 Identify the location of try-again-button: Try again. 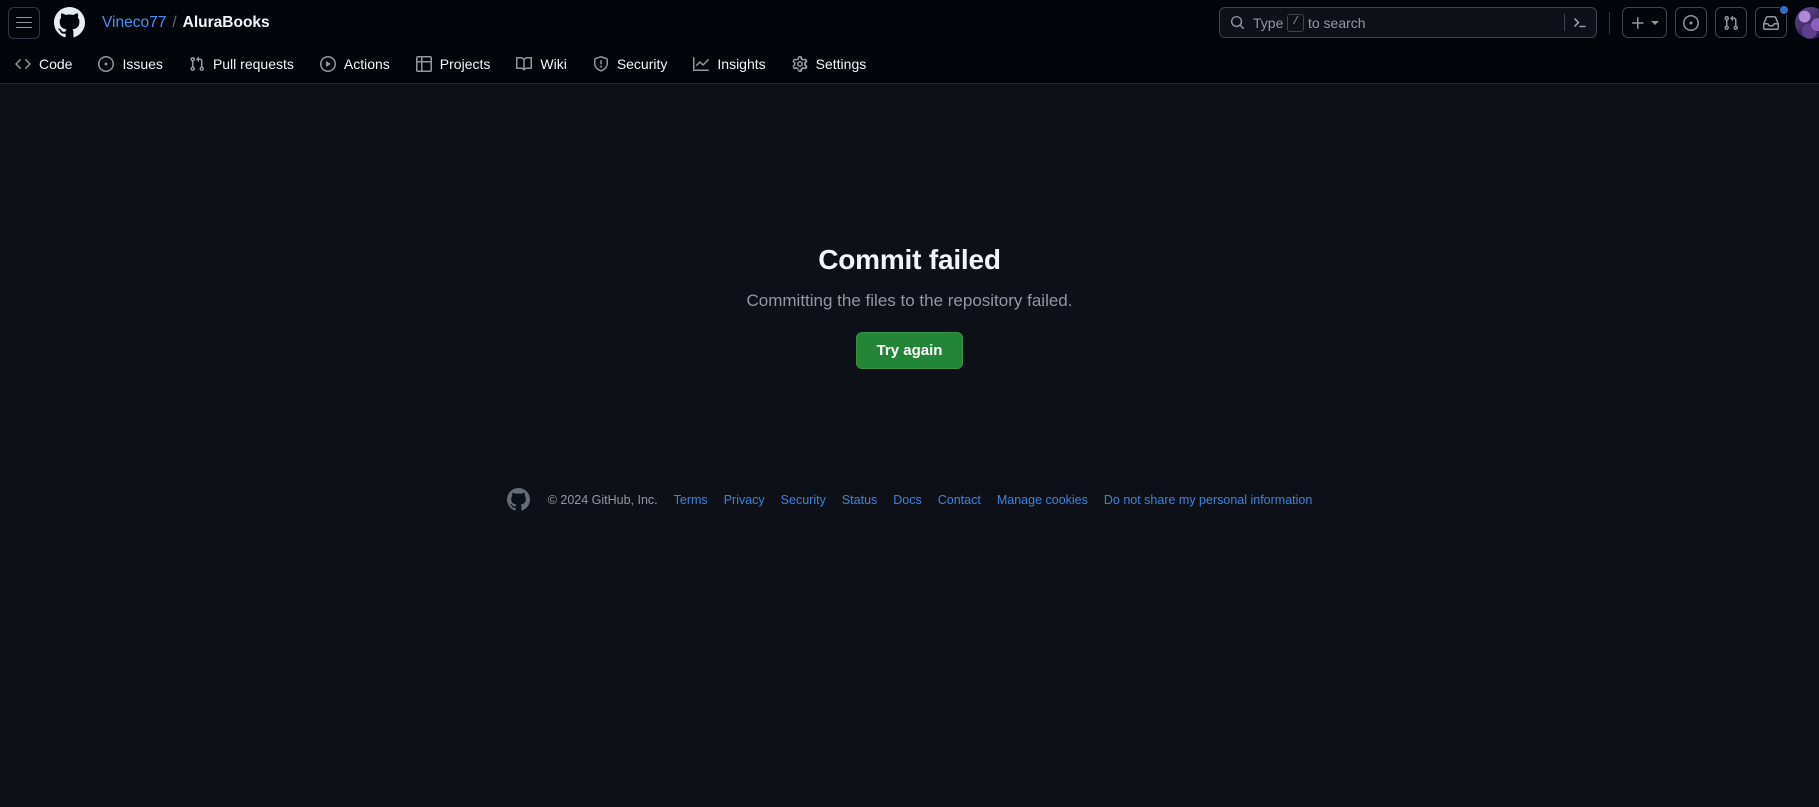
(909, 350).